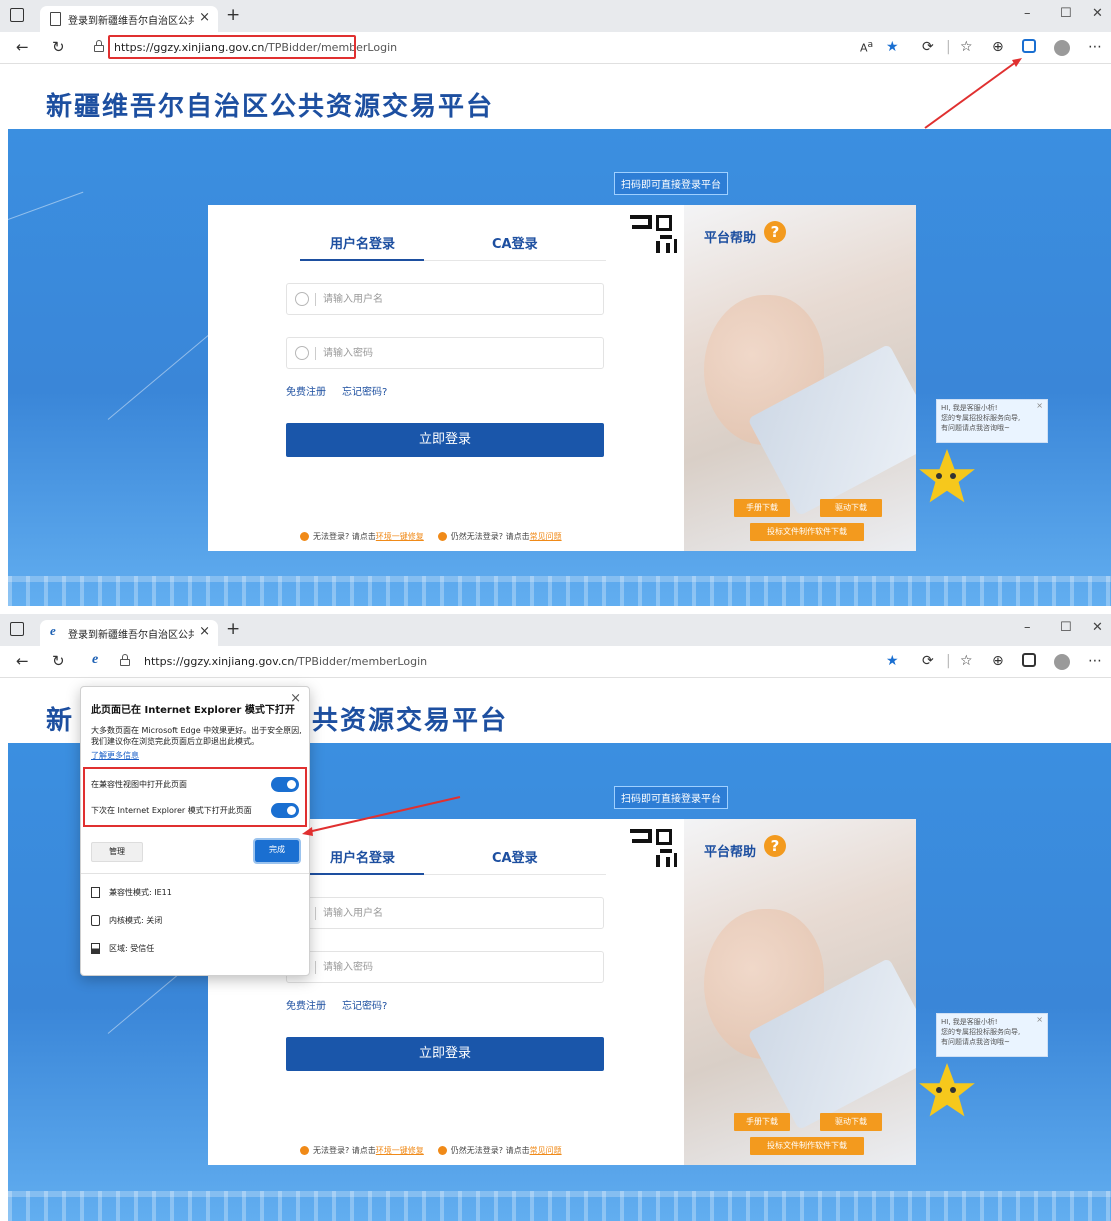 This screenshot has width=1111, height=1221. Describe the element at coordinates (866, 47) in the screenshot. I see `read-aloud-icon: Aa` at that location.